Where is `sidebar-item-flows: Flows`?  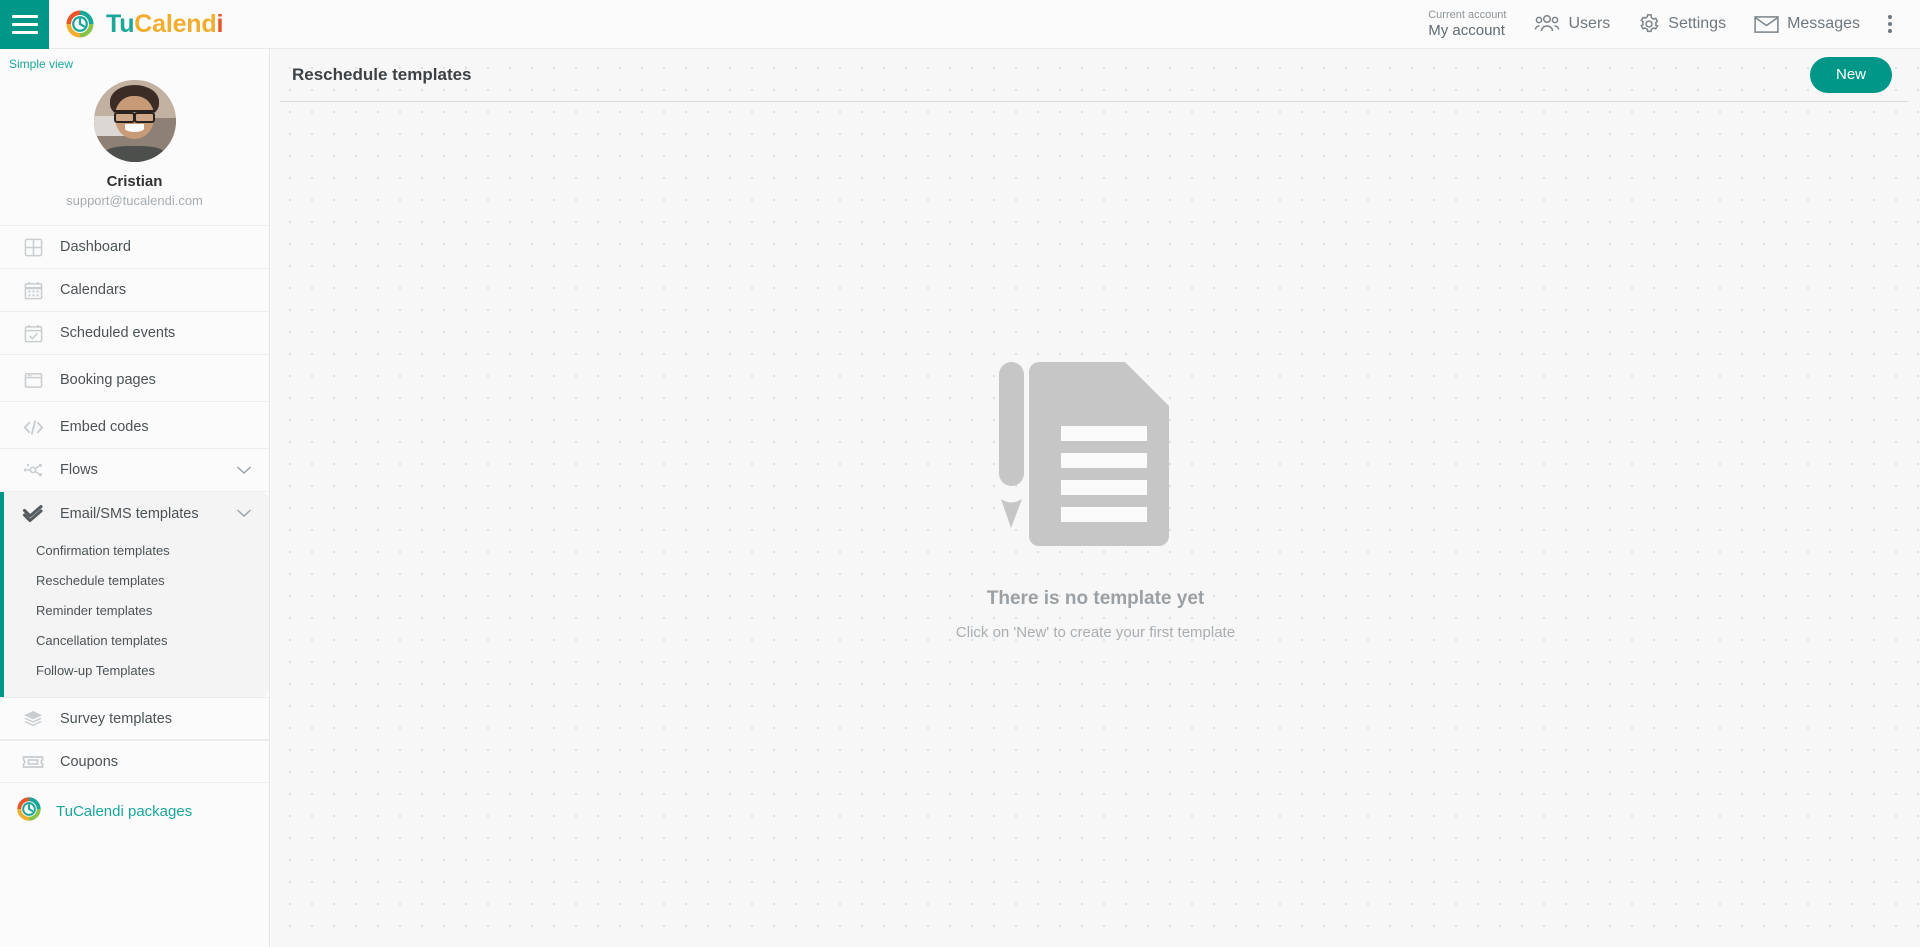
sidebar-item-flows: Flows is located at coordinates (134, 470).